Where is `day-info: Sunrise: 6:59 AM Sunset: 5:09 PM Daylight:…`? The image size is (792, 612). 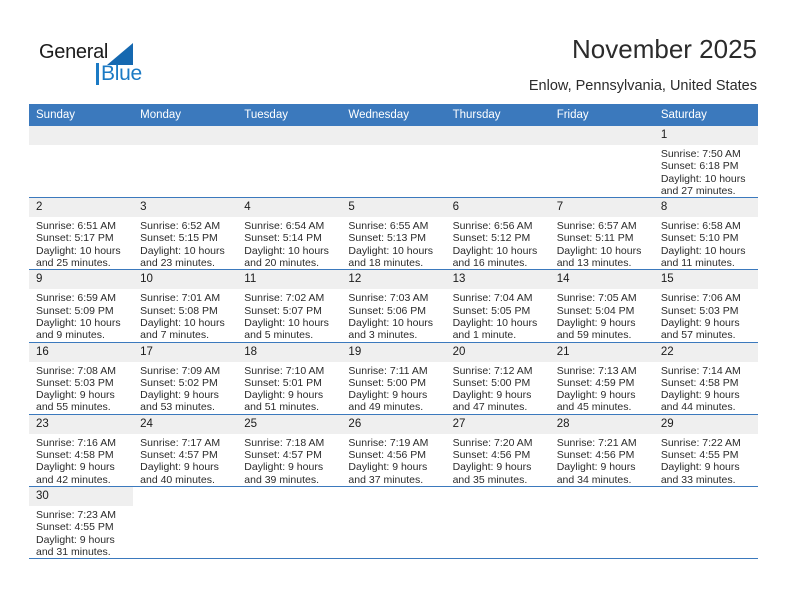 day-info: Sunrise: 6:59 AM Sunset: 5:09 PM Daylight:… is located at coordinates (81, 315).